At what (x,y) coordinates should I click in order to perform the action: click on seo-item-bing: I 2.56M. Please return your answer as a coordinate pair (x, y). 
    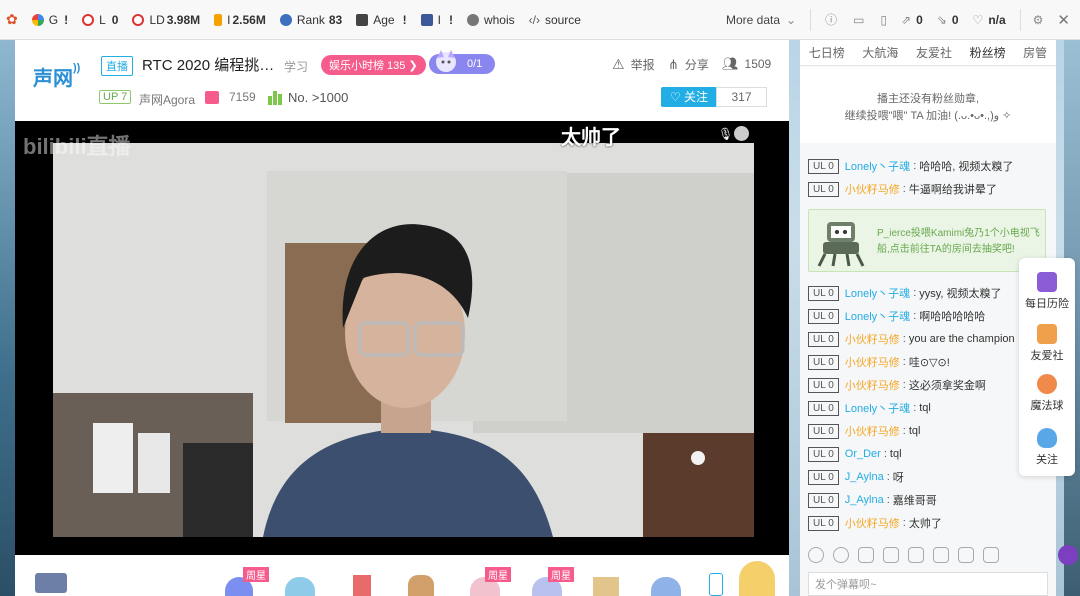
    Looking at the image, I should click on (240, 20).